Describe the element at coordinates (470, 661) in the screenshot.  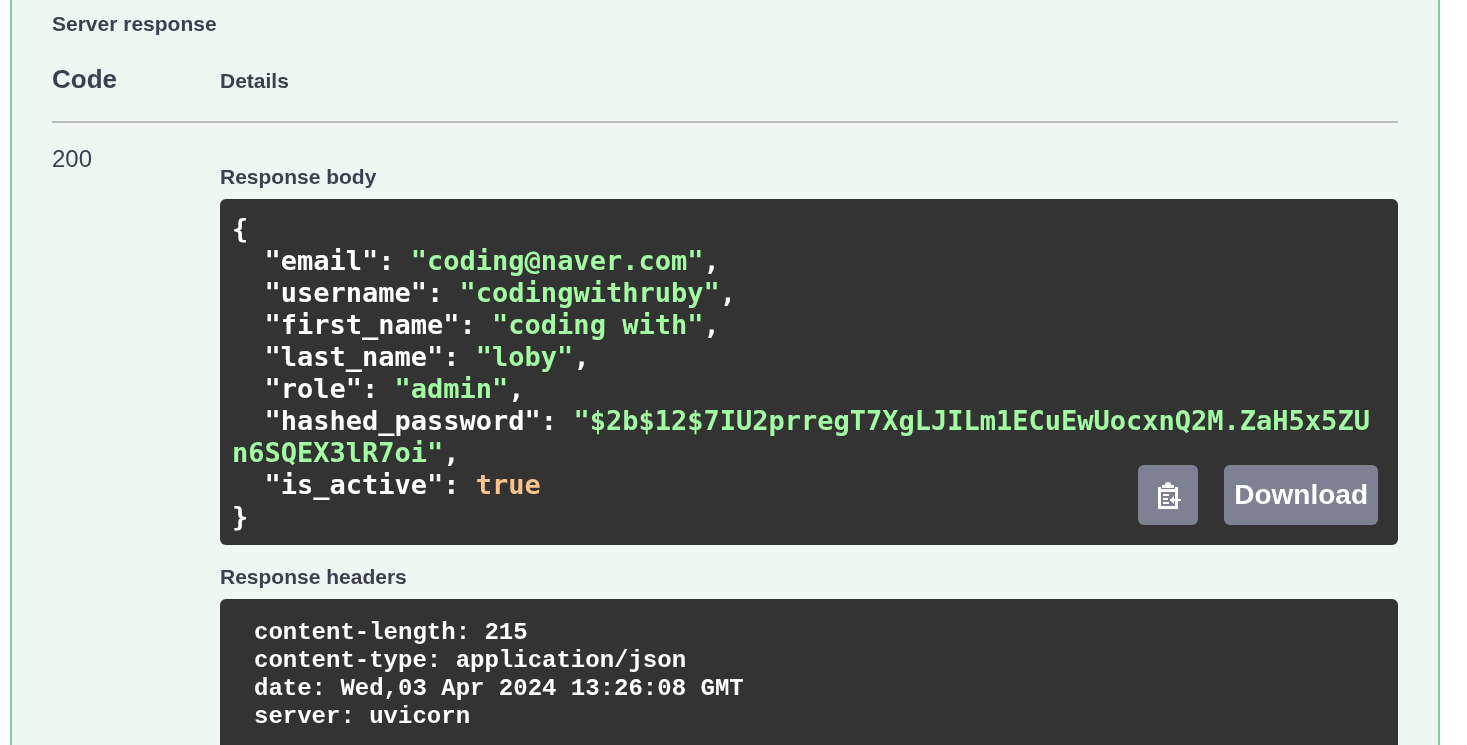
I see `header-line: content-type: application/json` at that location.